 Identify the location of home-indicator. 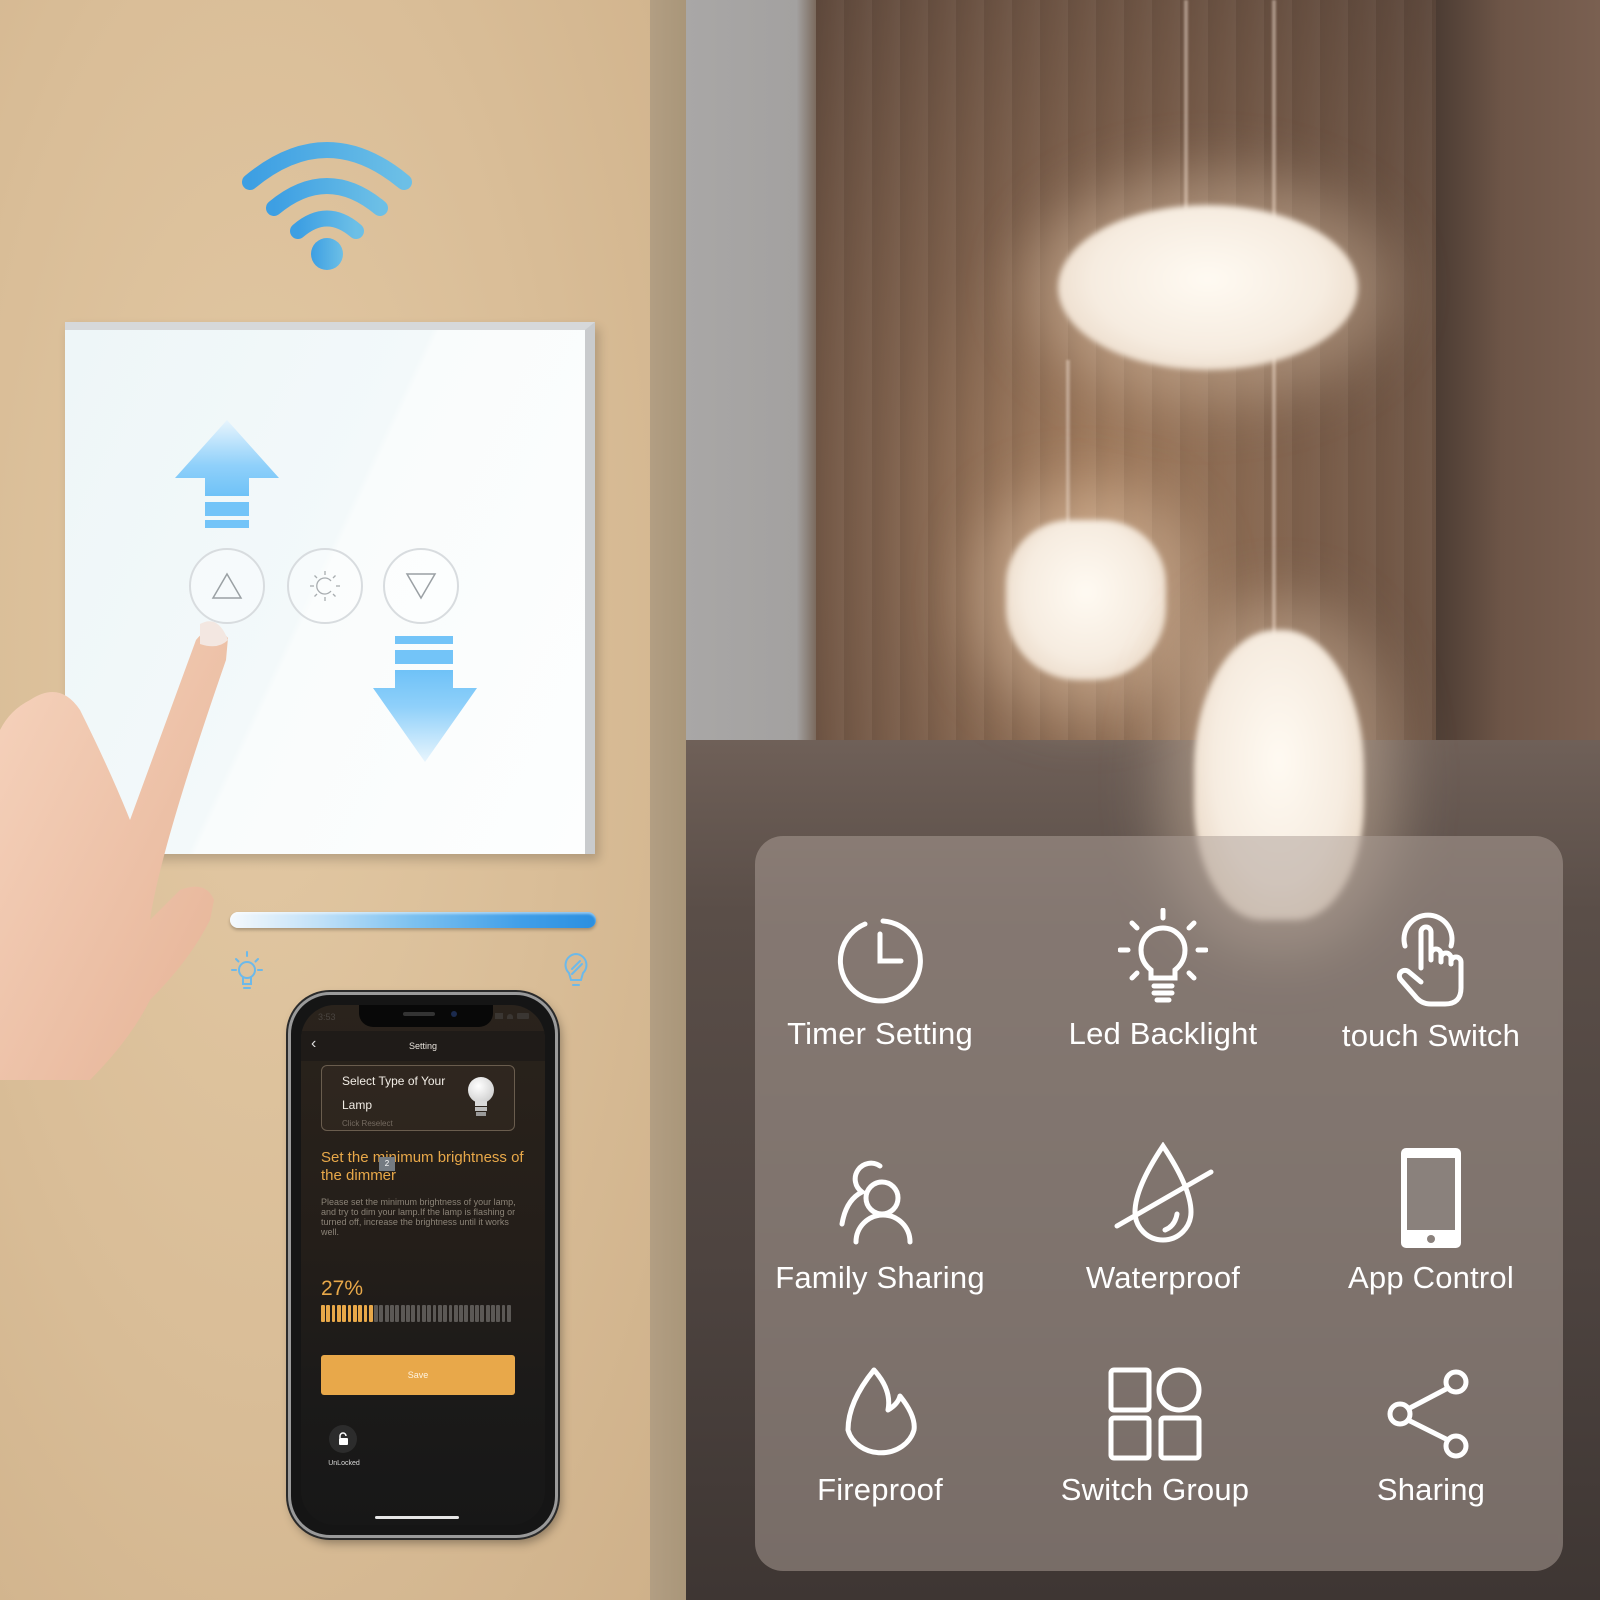
(417, 1517).